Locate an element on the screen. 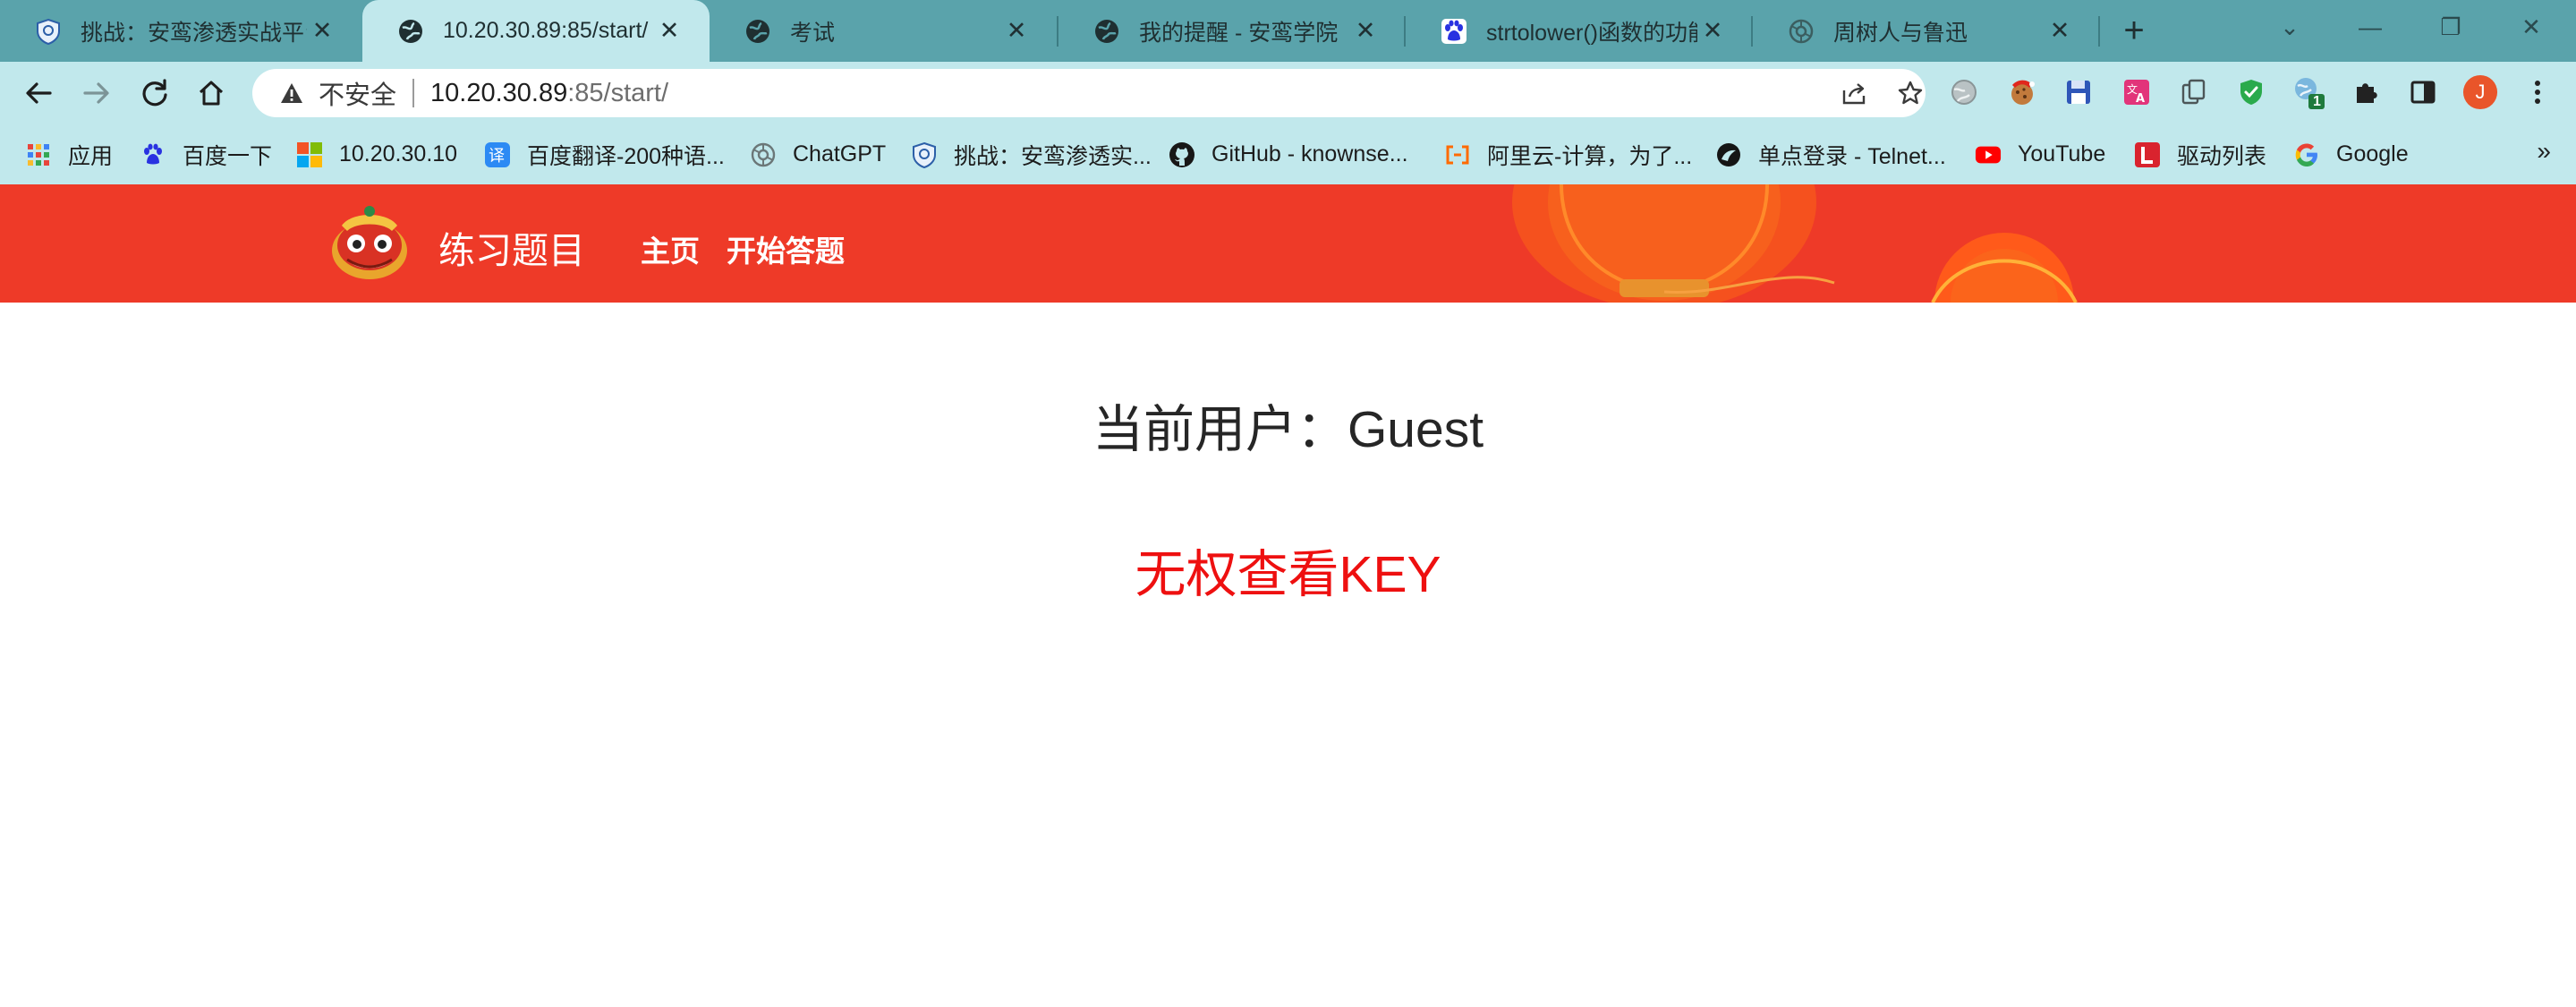  tab-strtolower: strtolower()函数的功能 ✕ is located at coordinates (1579, 31).